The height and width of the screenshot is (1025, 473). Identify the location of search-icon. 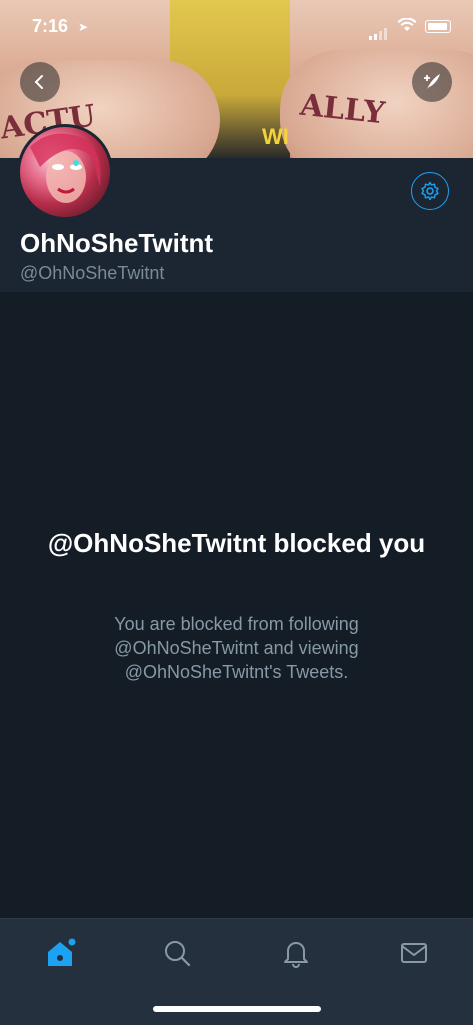
(178, 954).